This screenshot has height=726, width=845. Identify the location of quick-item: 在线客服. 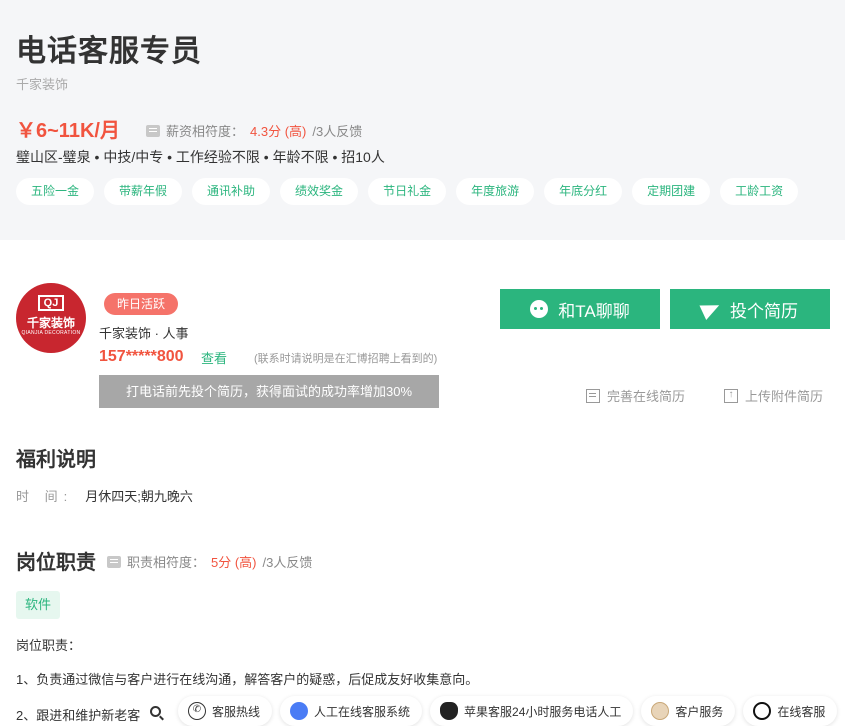
(790, 711).